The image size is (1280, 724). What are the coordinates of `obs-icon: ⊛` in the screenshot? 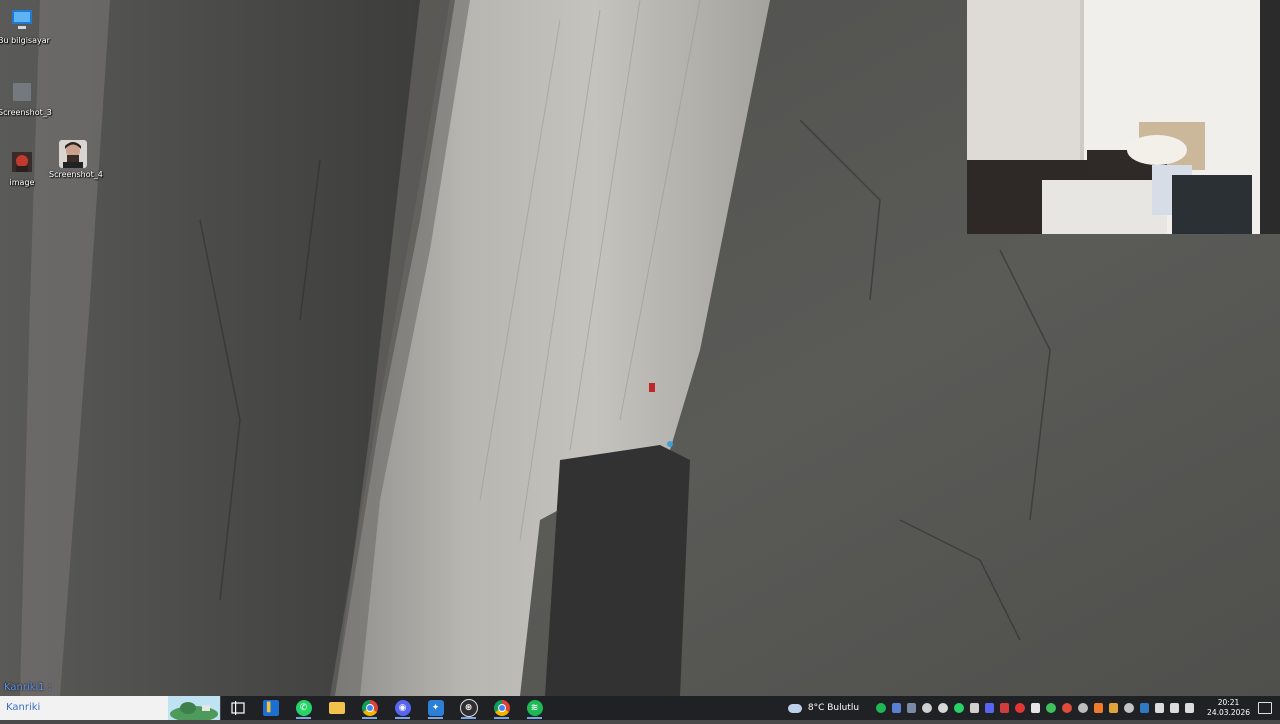 It's located at (468, 708).